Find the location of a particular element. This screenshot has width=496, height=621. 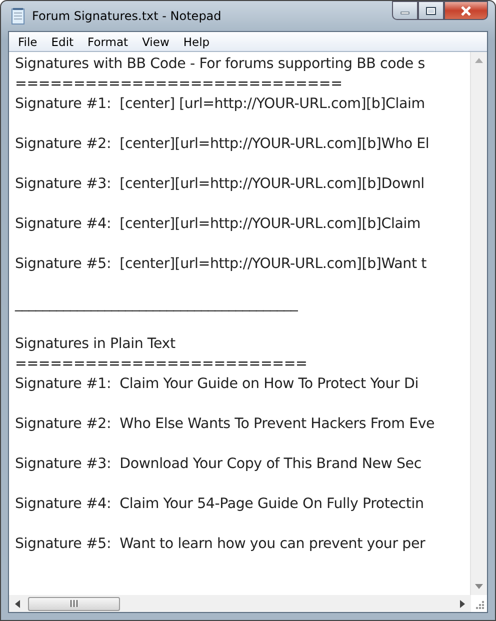

text-line: Signature #2: Who Else Wants To Prevent Hackers From Eve is located at coordinates (225, 424).